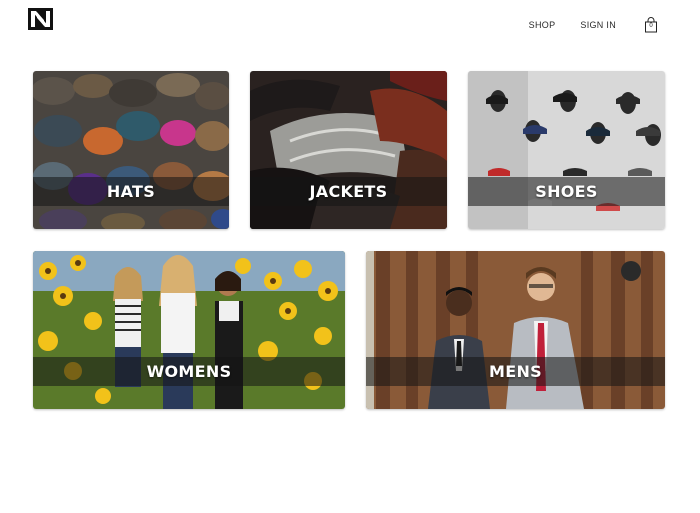 Image resolution: width=700 pixels, height=513 pixels. Describe the element at coordinates (515, 330) in the screenshot. I see `category-tile-mens: MENS` at that location.